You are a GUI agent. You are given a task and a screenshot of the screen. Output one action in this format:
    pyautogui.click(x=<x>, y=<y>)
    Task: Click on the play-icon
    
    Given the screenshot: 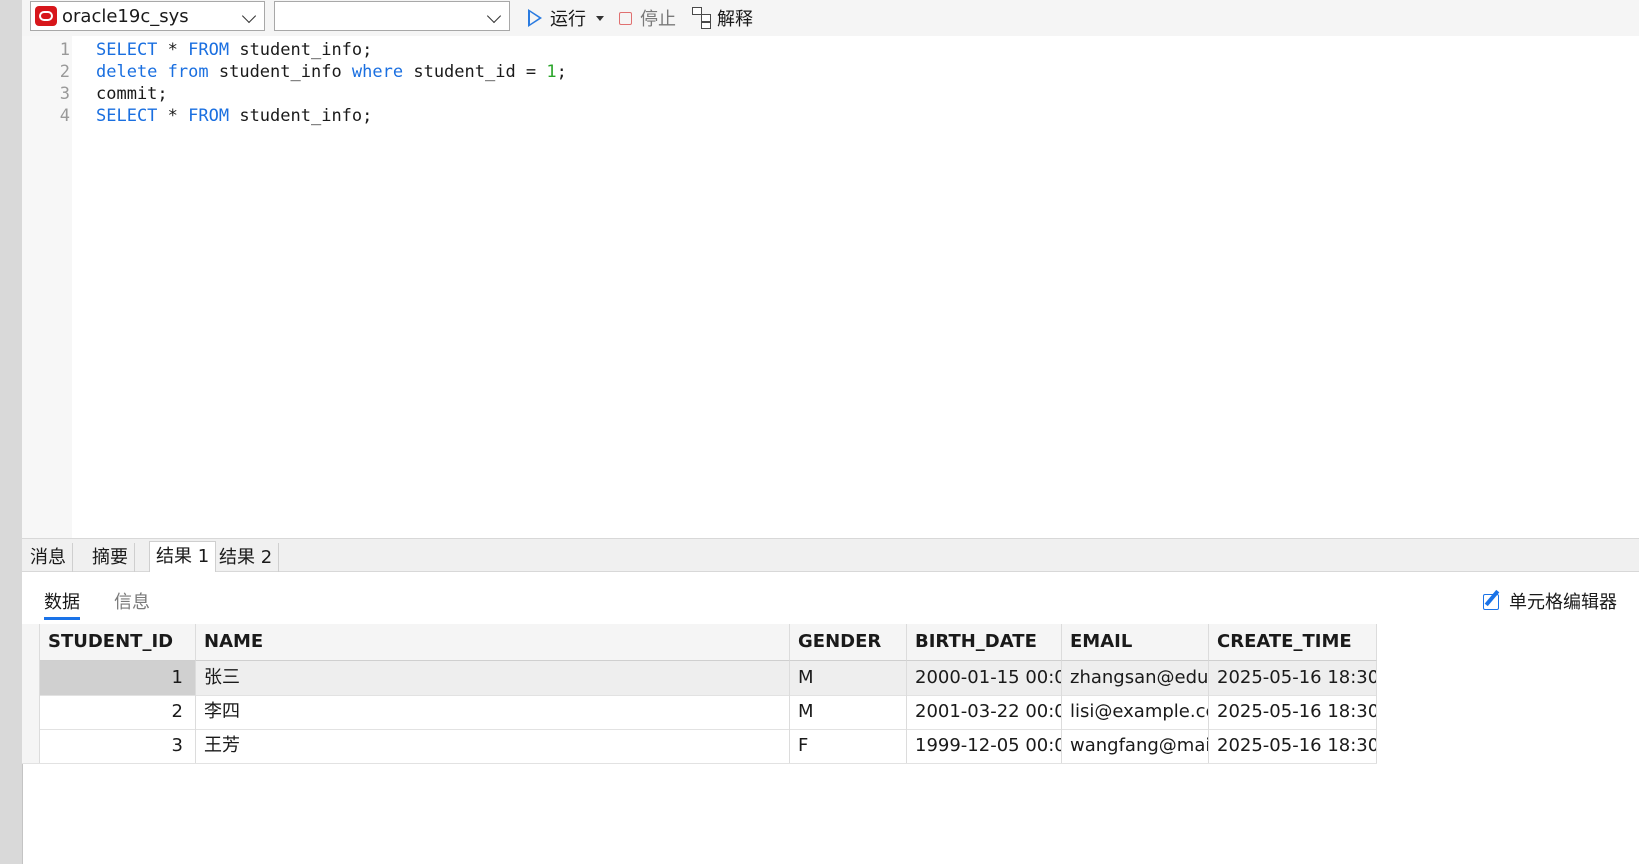 What is the action you would take?
    pyautogui.click(x=535, y=18)
    